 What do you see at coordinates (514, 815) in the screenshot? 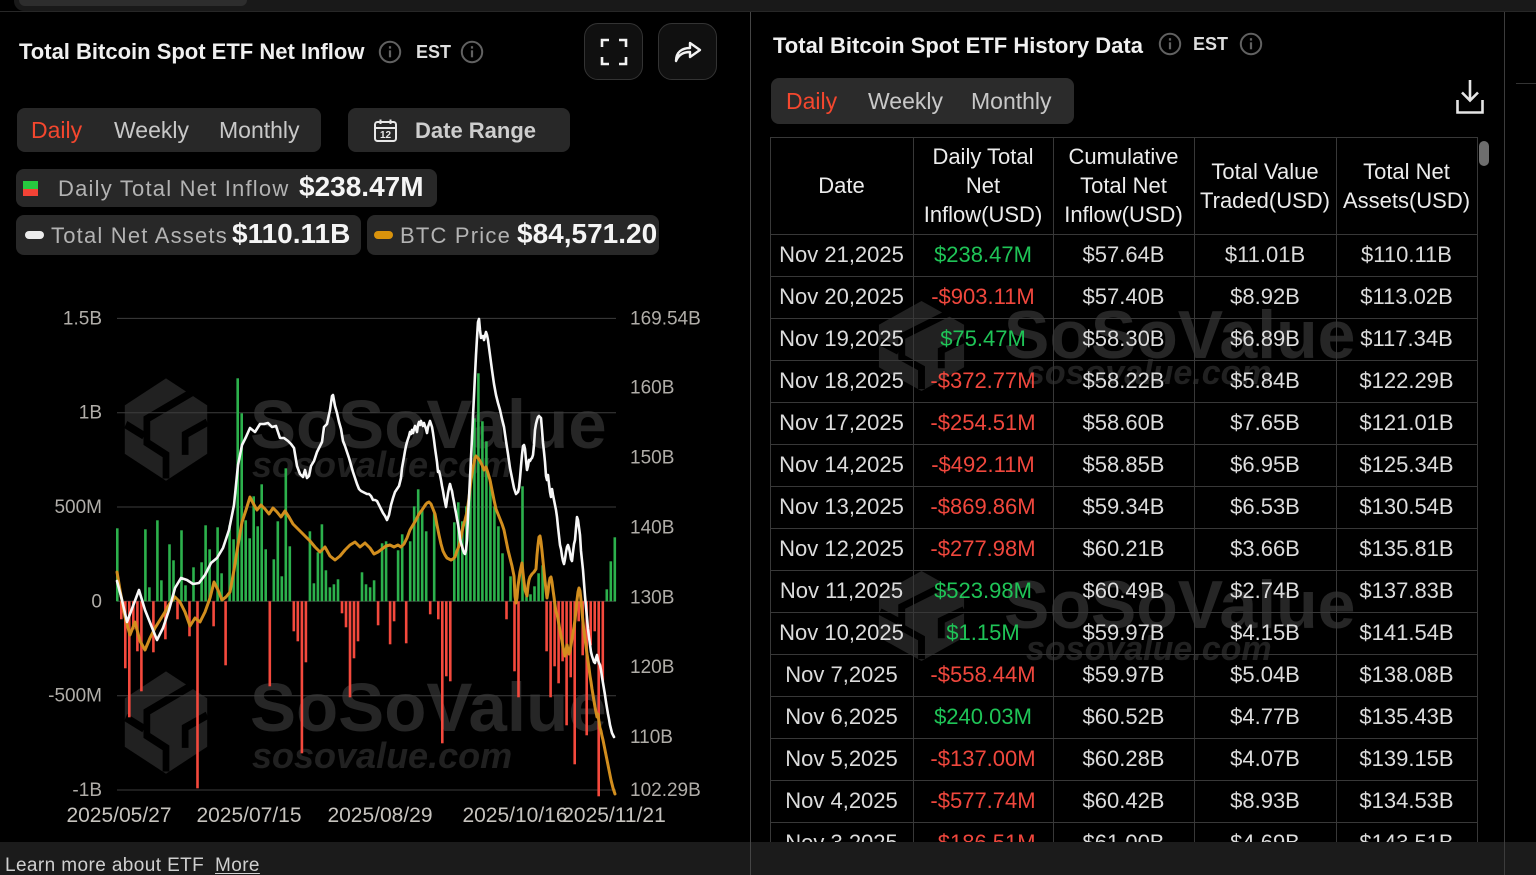
I see `svg-text: 2025/10/16` at bounding box center [514, 815].